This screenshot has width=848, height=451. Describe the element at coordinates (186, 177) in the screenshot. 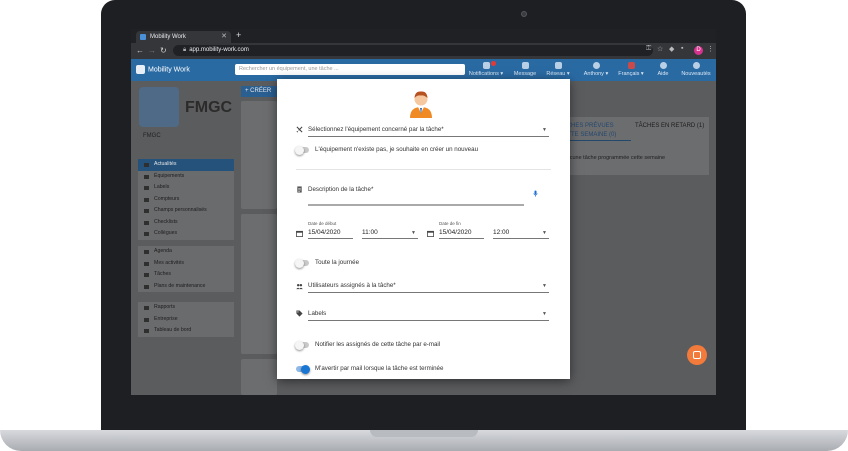

I see `sidebar-item-equipements: Équipements` at that location.